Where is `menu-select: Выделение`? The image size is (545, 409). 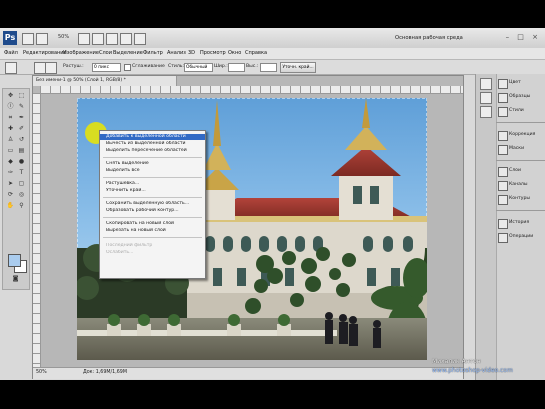 menu-select: Выделение is located at coordinates (128, 53).